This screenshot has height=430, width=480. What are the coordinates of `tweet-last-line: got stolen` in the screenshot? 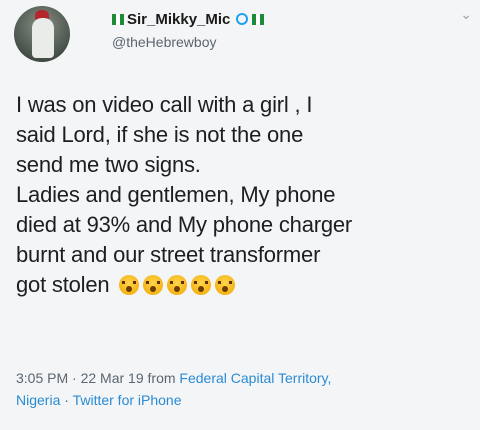 It's located at (248, 285).